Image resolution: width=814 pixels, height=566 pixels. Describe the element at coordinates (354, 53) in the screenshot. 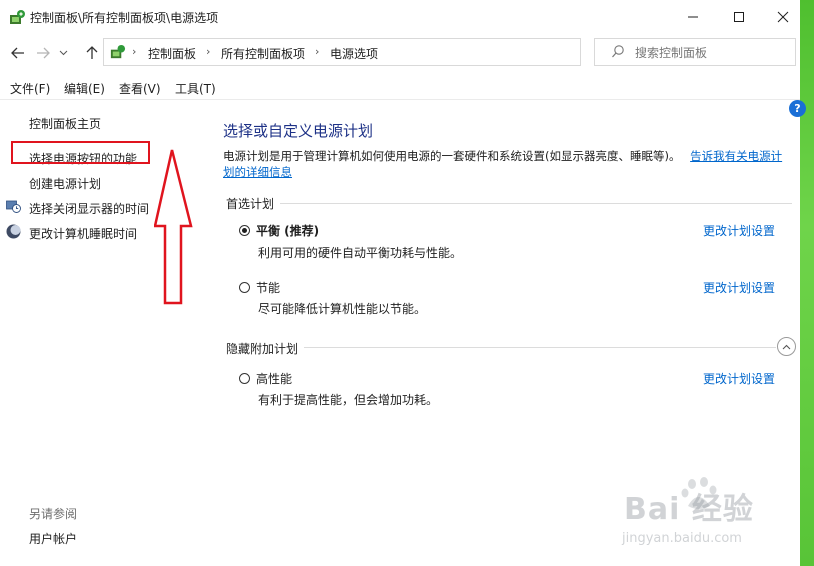

I see `breadcrumb-power-options: 电源选项` at that location.